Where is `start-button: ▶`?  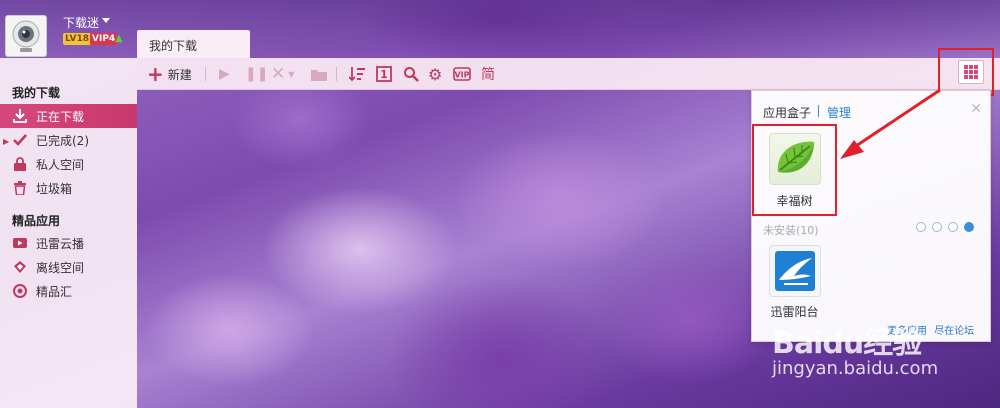
start-button: ▶ is located at coordinates (224, 74).